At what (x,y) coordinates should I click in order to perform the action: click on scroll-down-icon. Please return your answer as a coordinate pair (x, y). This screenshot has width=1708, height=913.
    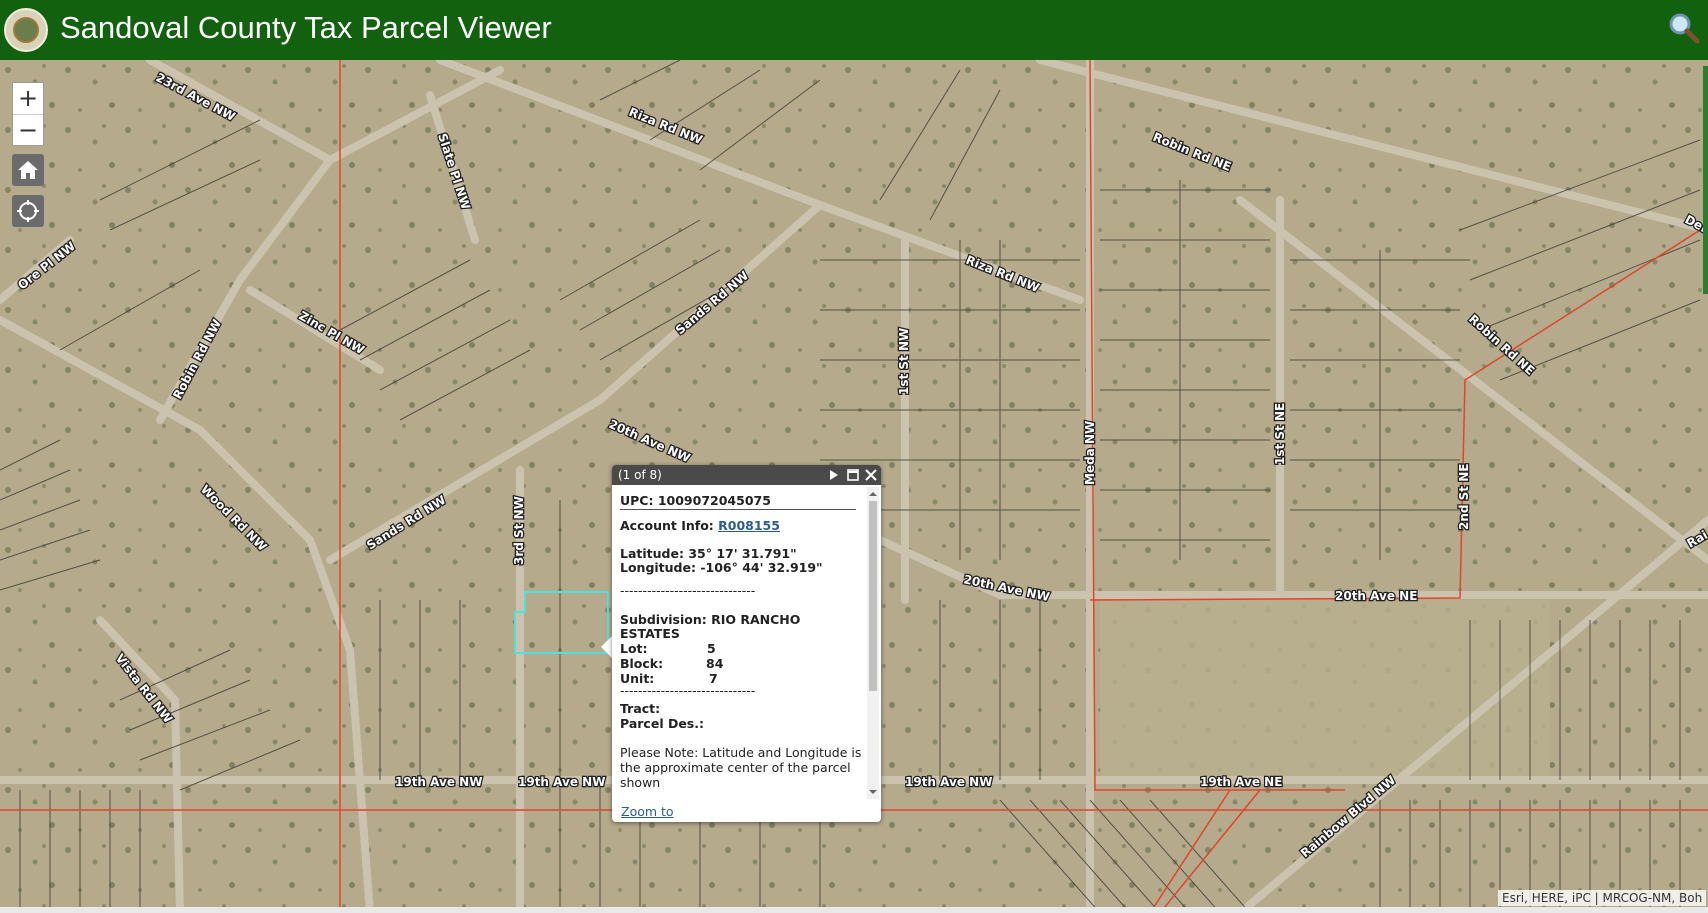
    Looking at the image, I should click on (873, 792).